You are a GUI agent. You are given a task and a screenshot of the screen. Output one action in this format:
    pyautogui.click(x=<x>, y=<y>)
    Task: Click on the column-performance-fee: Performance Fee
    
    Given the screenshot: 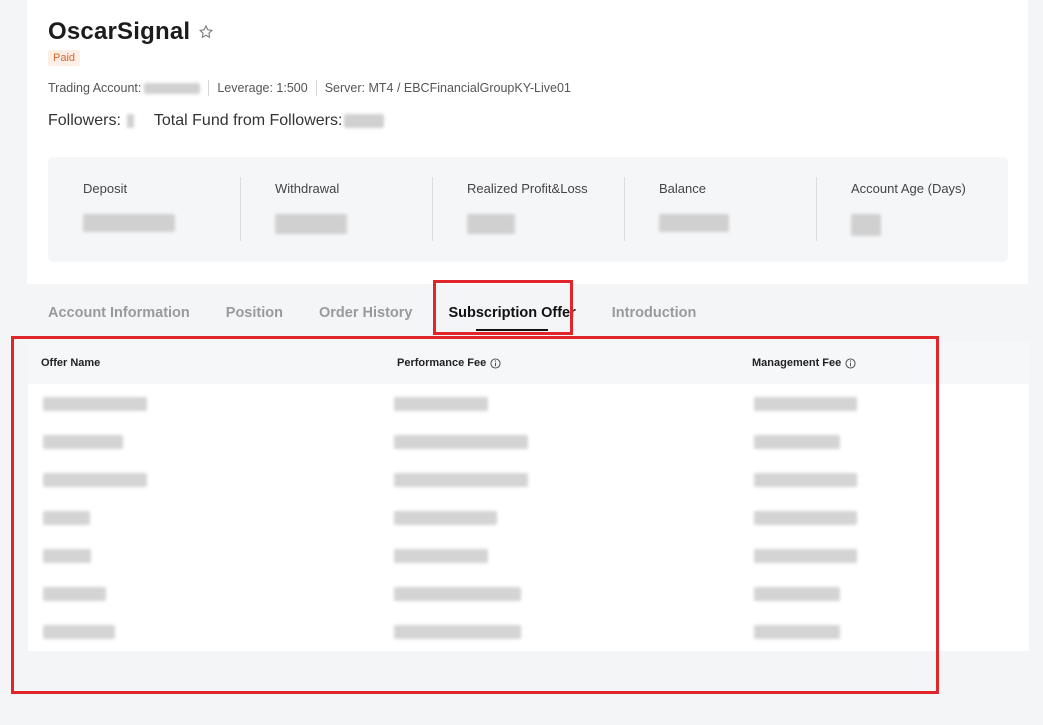 What is the action you would take?
    pyautogui.click(x=449, y=363)
    